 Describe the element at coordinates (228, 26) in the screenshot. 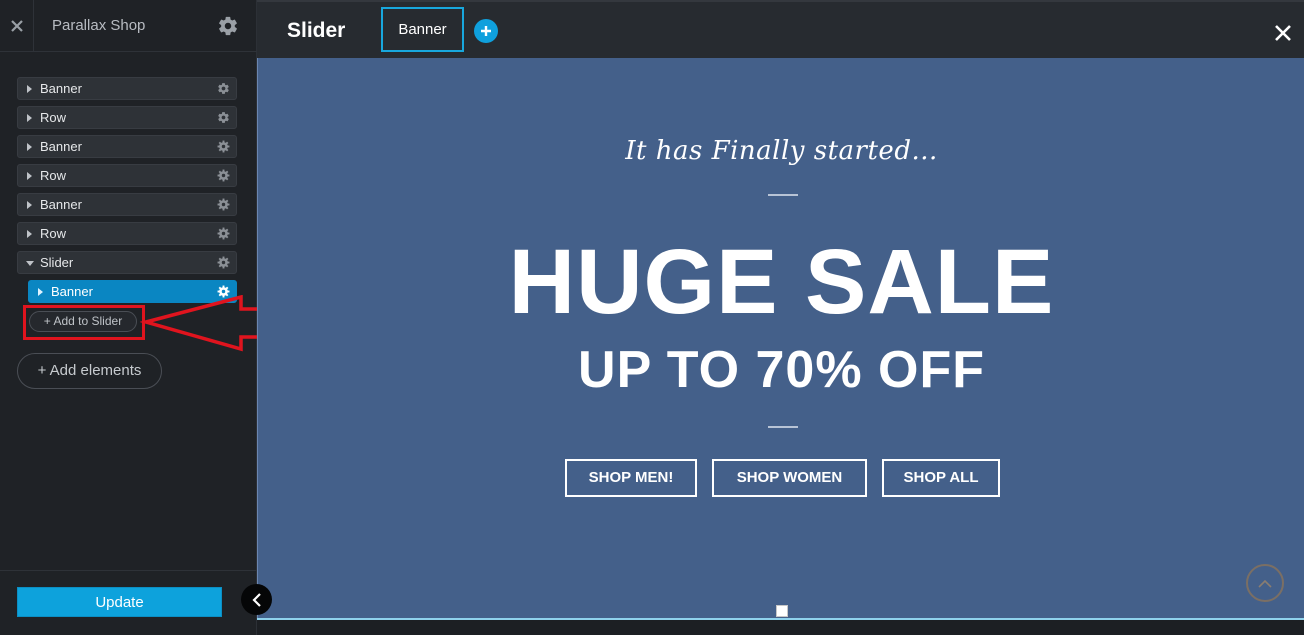

I see `settings-gear-icon` at that location.